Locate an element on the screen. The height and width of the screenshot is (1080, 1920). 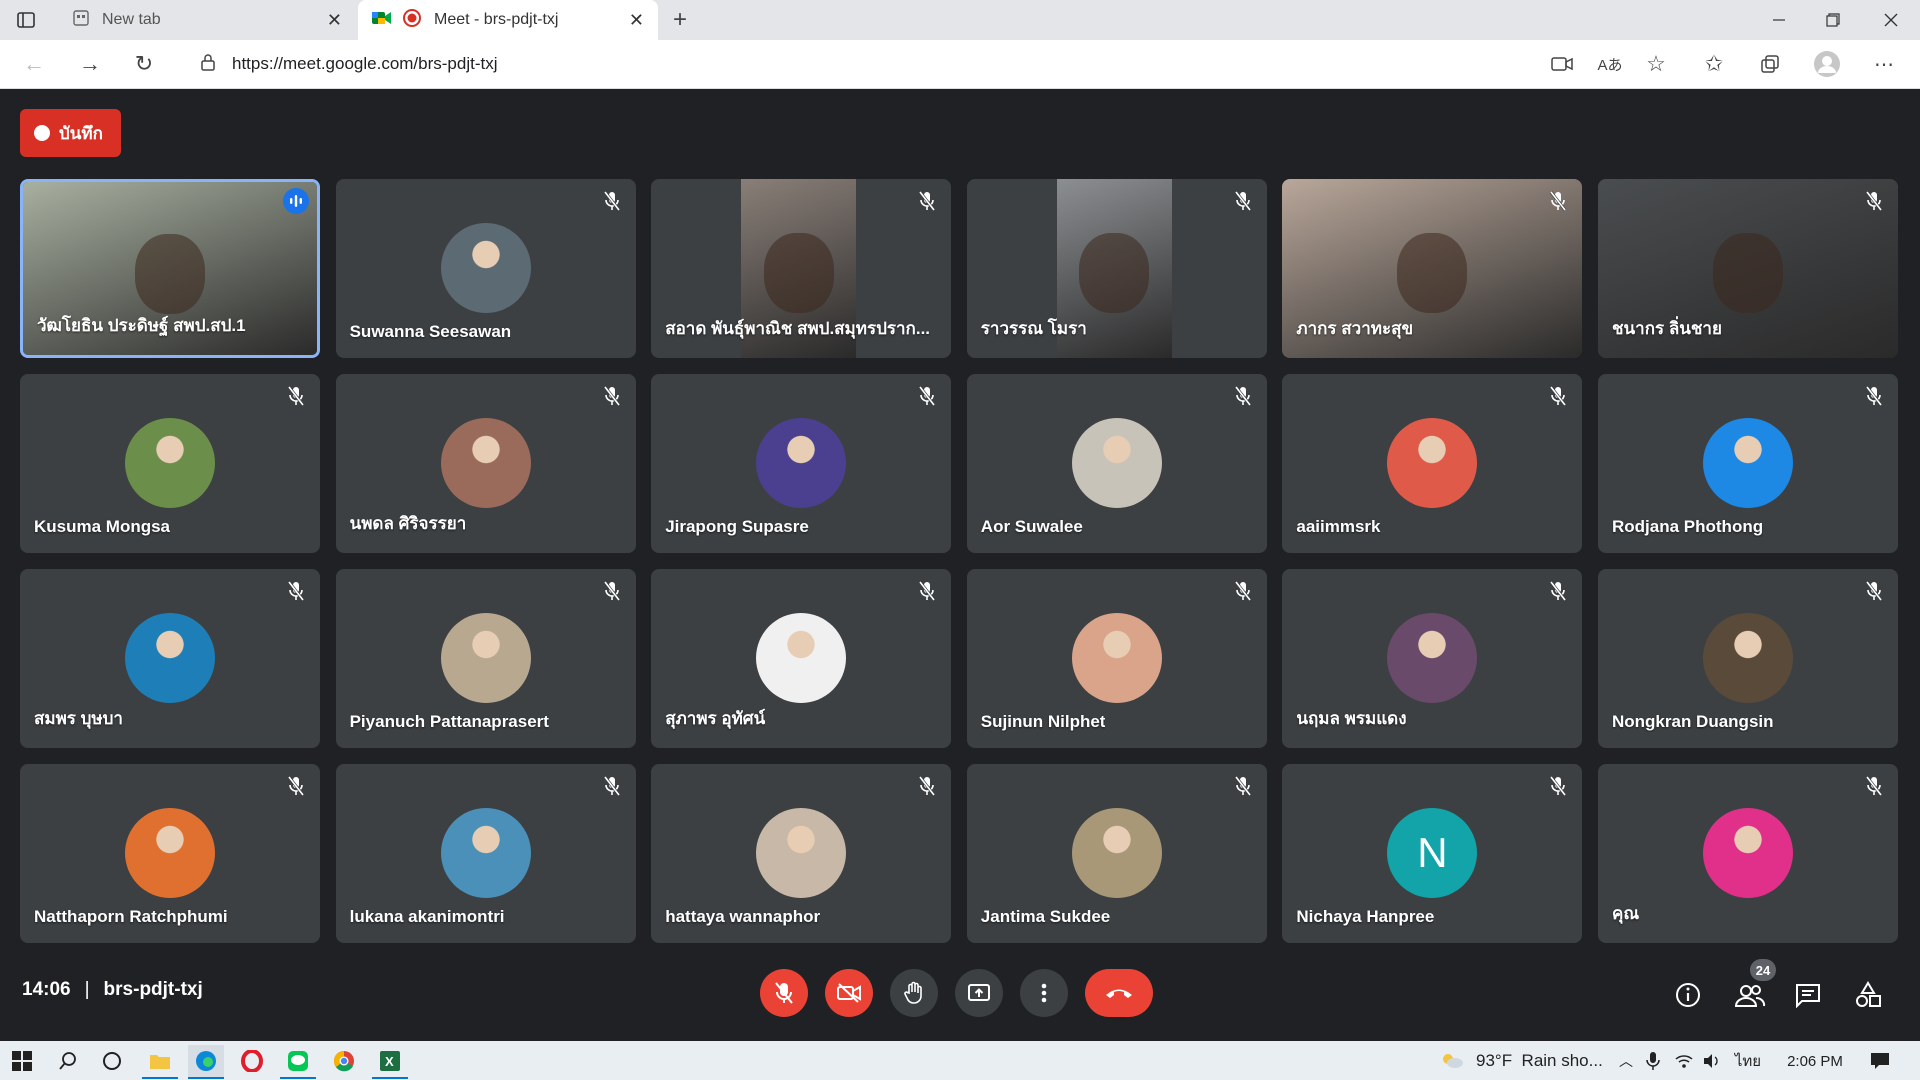
forward-icon: → is located at coordinates (90, 64).